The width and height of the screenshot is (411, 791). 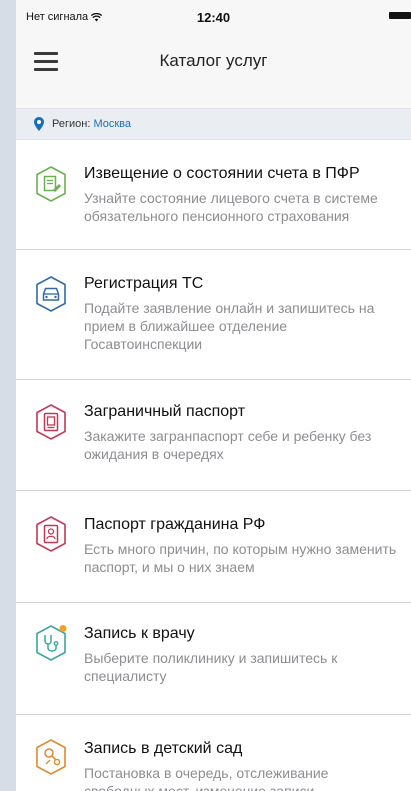 What do you see at coordinates (51, 757) in the screenshot?
I see `rattle-icon` at bounding box center [51, 757].